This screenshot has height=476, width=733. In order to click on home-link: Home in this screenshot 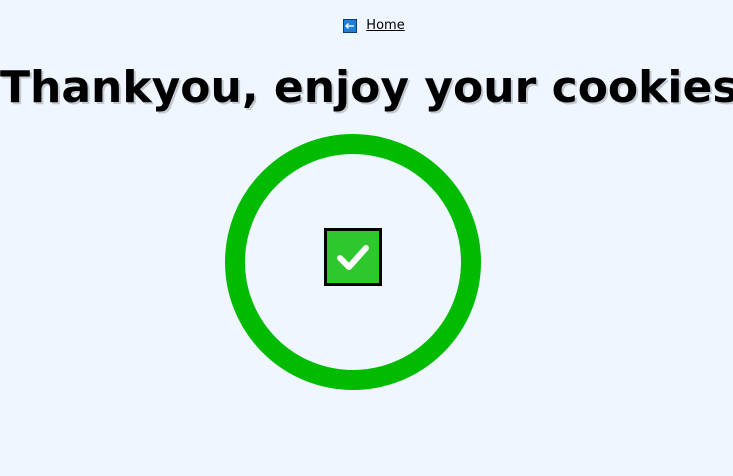, I will do `click(366, 25)`.